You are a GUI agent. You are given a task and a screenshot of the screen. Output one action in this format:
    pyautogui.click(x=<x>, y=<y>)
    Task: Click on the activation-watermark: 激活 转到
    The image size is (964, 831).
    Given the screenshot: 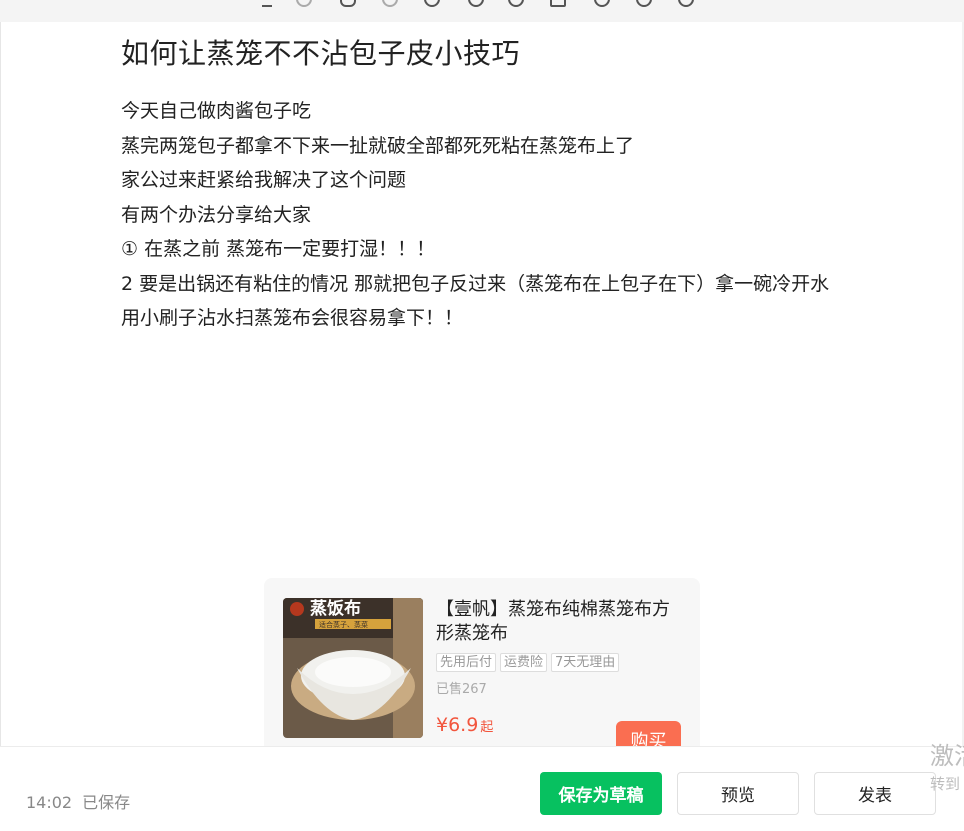 What is the action you would take?
    pyautogui.click(x=947, y=765)
    